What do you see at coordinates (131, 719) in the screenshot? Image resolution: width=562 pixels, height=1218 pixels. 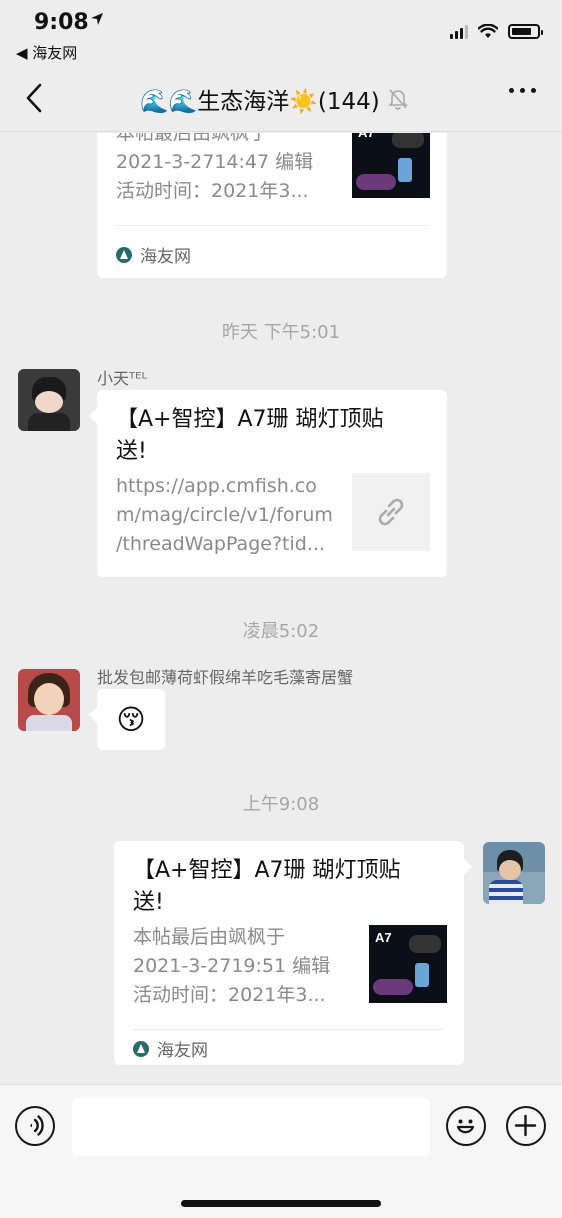 I see `emoji-kissing-icon: 😚` at bounding box center [131, 719].